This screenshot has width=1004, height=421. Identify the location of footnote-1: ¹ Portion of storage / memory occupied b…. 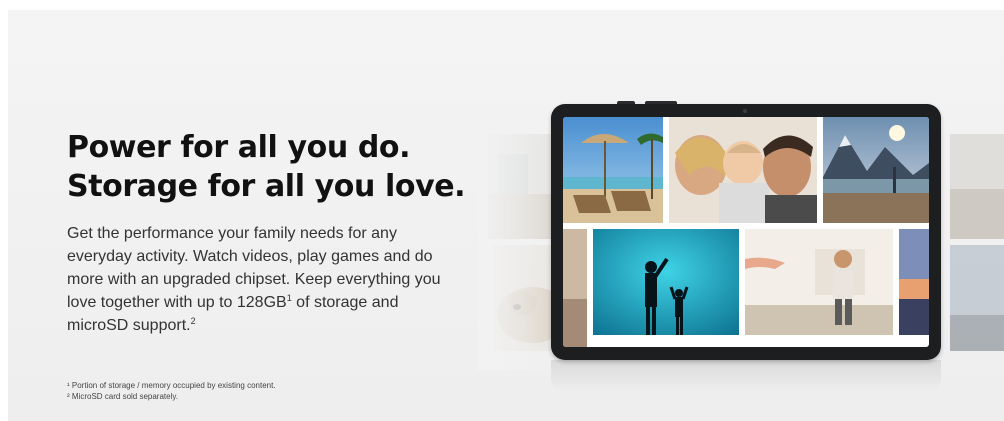
(171, 385).